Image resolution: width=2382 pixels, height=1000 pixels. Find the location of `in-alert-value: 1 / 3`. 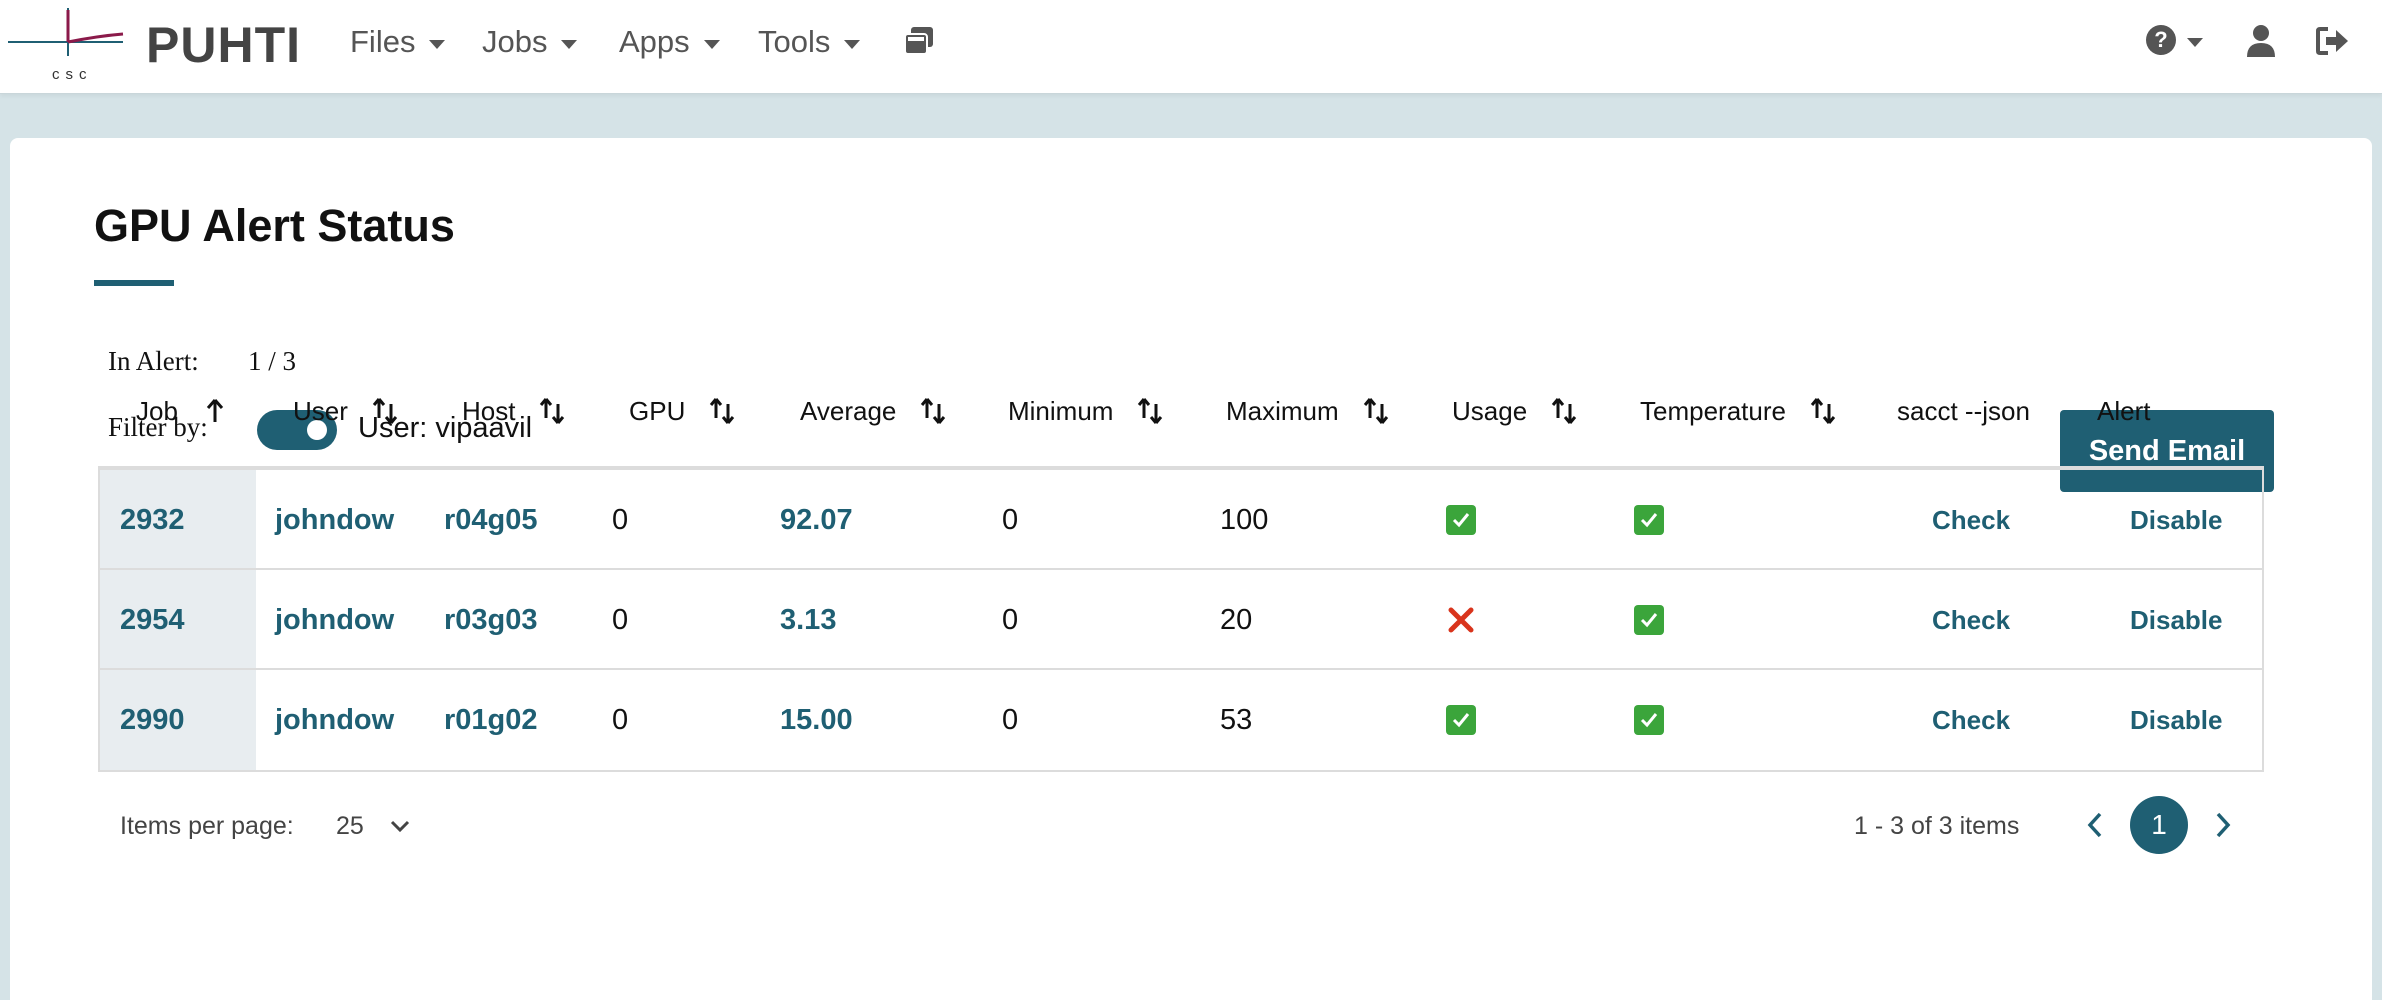

in-alert-value: 1 / 3 is located at coordinates (272, 361).